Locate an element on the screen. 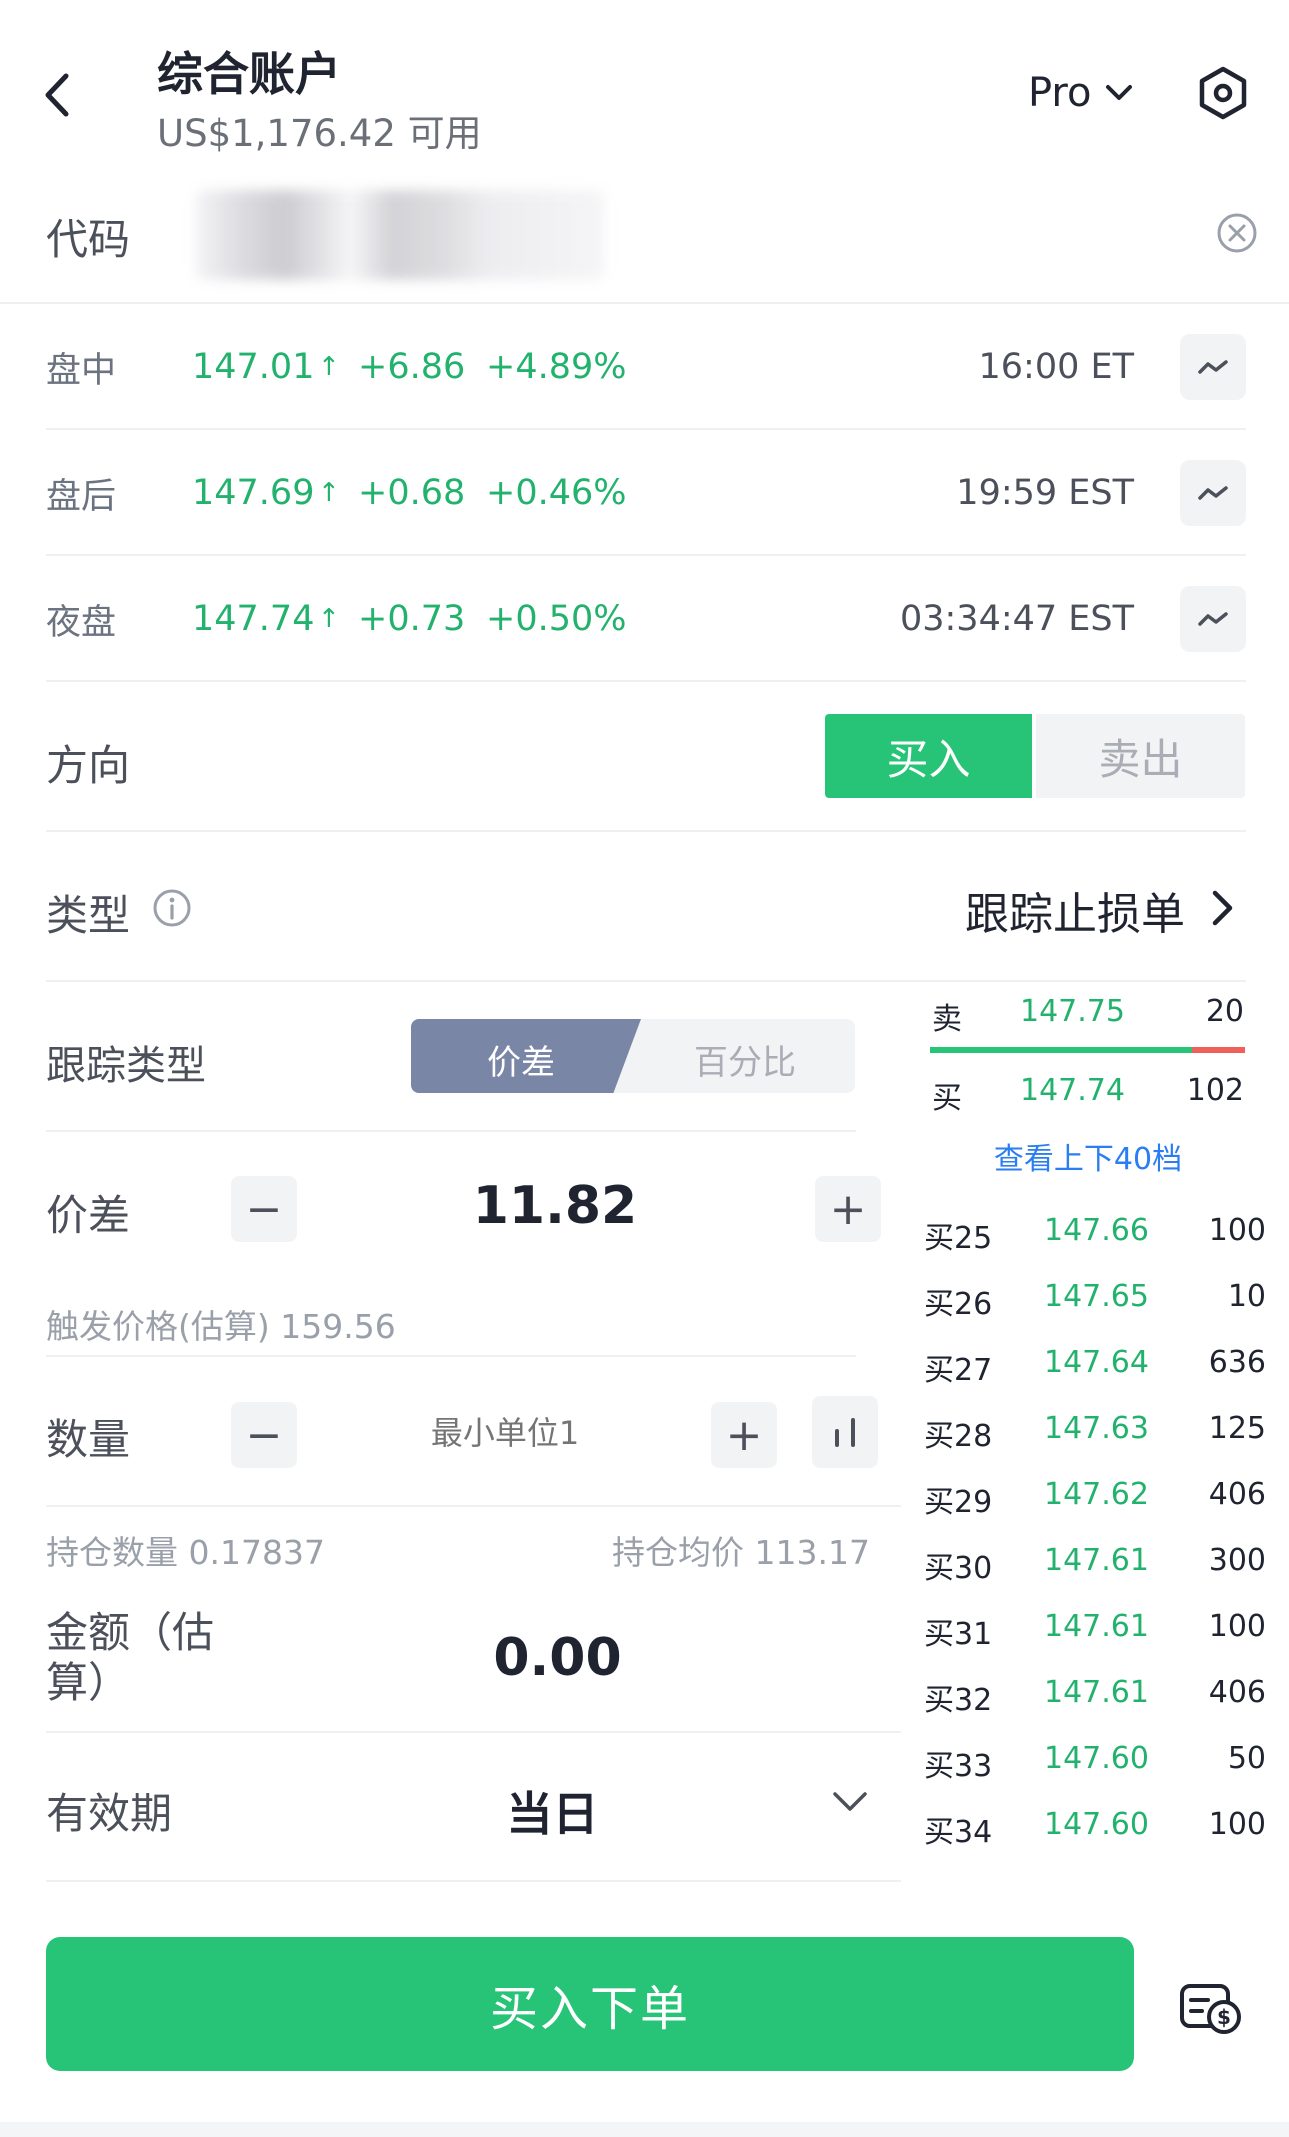  session-label: 盘中 is located at coordinates (81, 370).